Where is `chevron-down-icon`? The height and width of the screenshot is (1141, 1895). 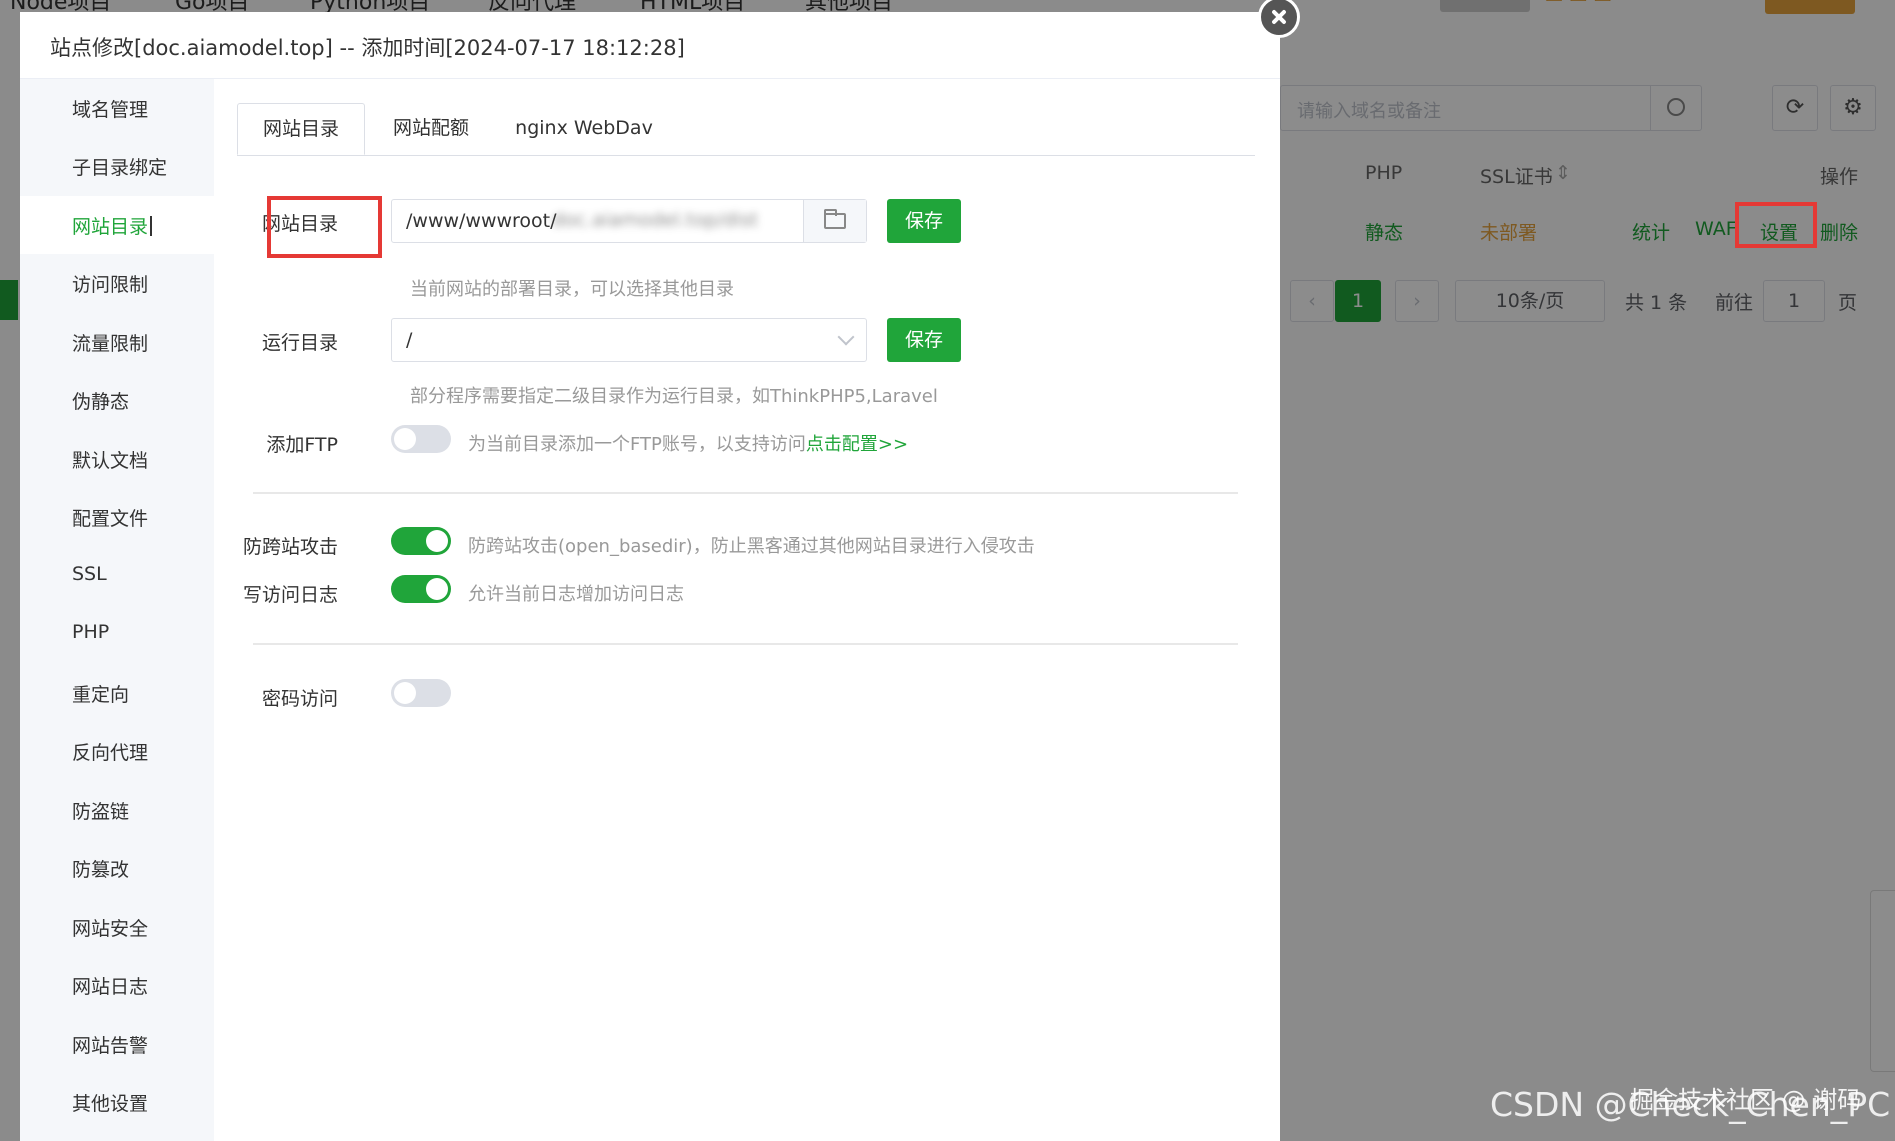
chevron-down-icon is located at coordinates (846, 337).